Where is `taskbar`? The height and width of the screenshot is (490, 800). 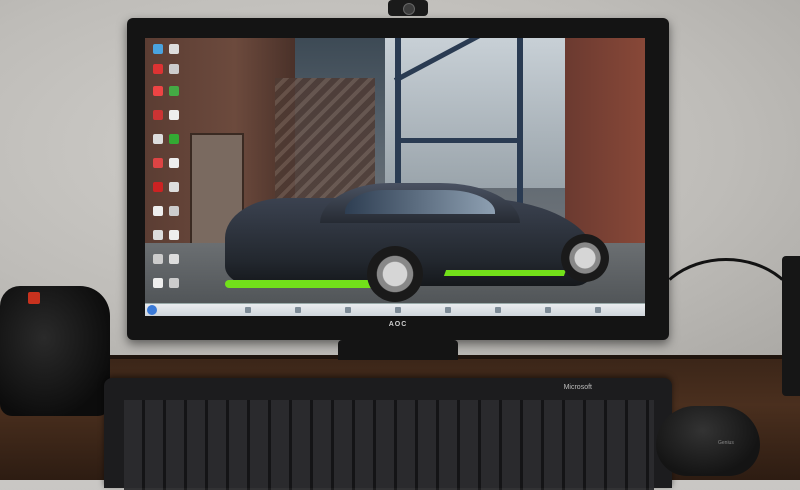 taskbar is located at coordinates (395, 309).